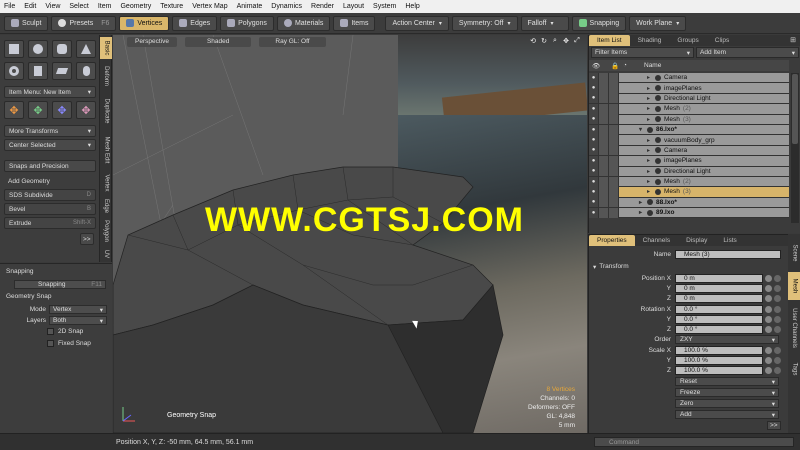 The image size is (800, 450). I want to click on scale-z-field: 100.0 %, so click(719, 370).